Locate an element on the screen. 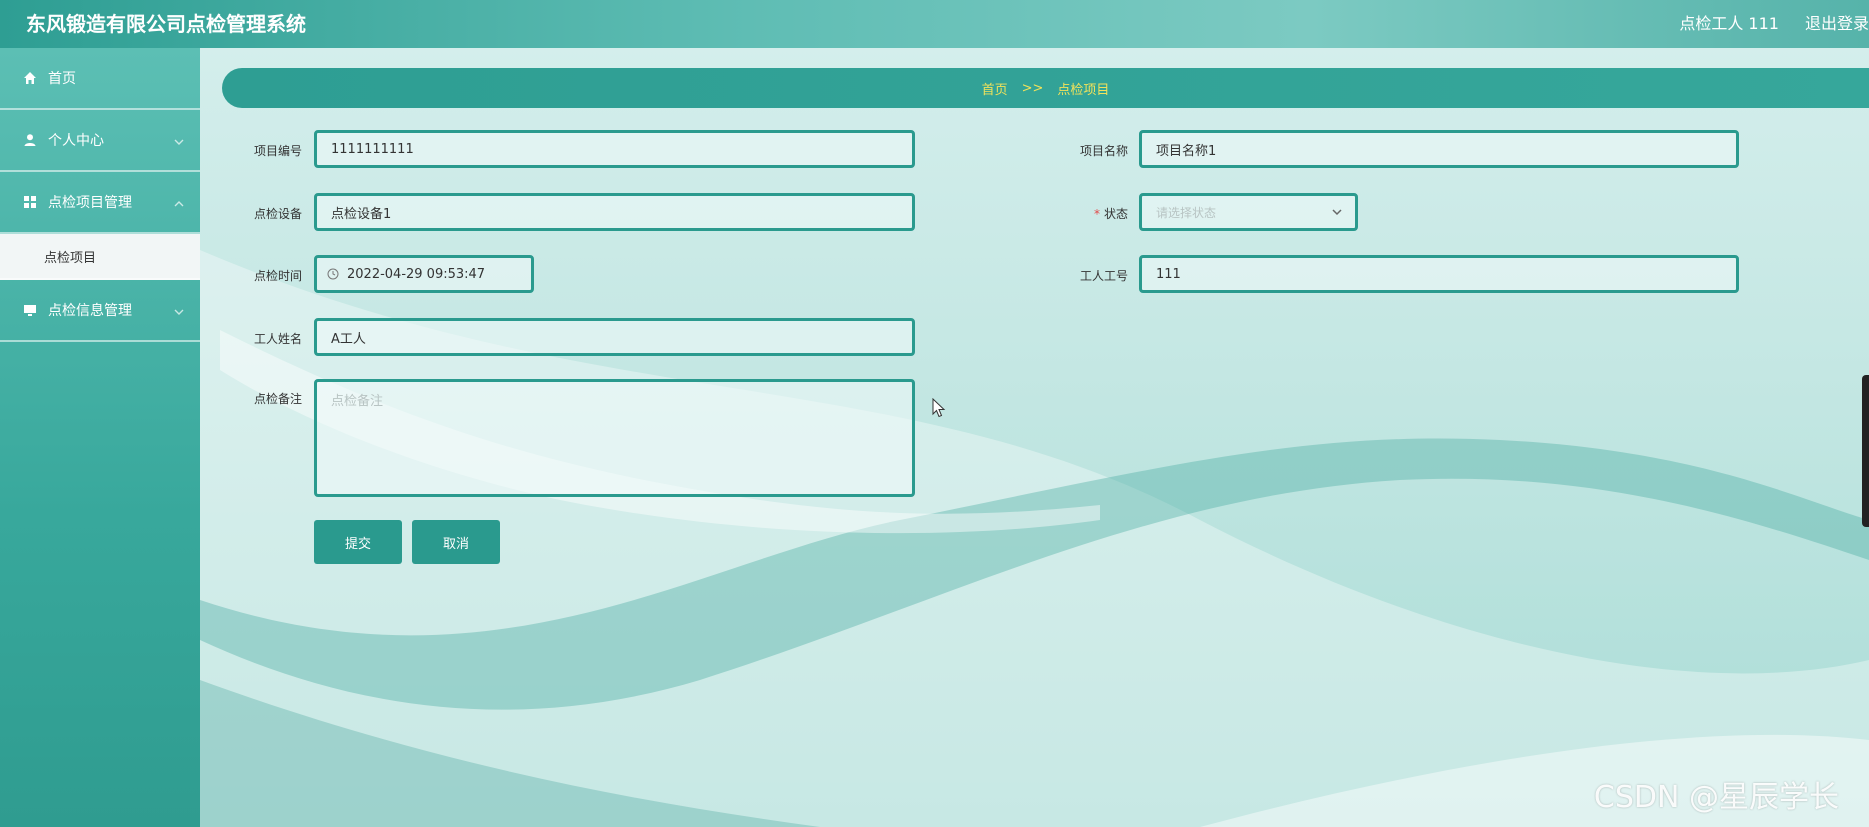  status-label-text: 状态 is located at coordinates (1115, 214).